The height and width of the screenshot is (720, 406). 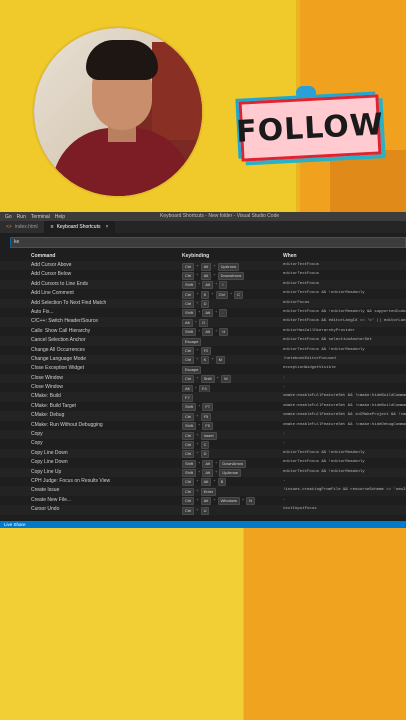 I want to click on table-row: Close Window Alt + F4 -, so click(x=203, y=388).